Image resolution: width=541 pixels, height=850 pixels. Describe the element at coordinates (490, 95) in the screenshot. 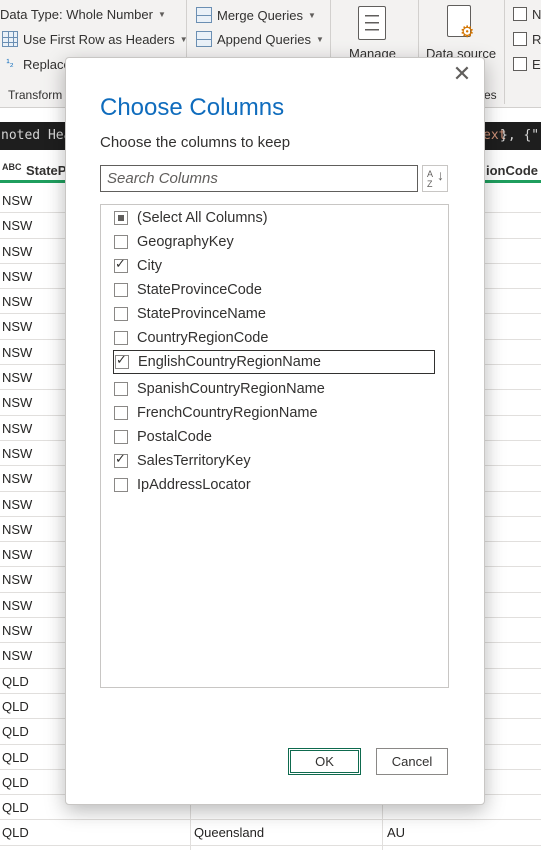

I see `group-label-parameters: es` at that location.